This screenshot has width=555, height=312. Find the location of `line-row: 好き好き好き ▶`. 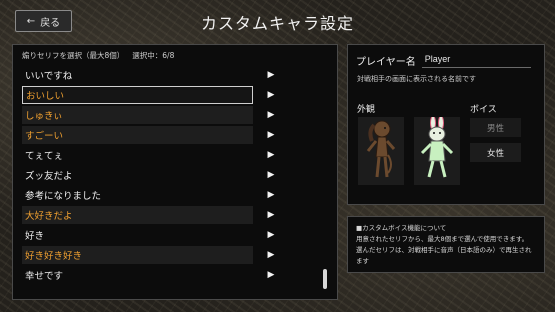

line-row: 好き好き好き ▶ is located at coordinates (173, 255).